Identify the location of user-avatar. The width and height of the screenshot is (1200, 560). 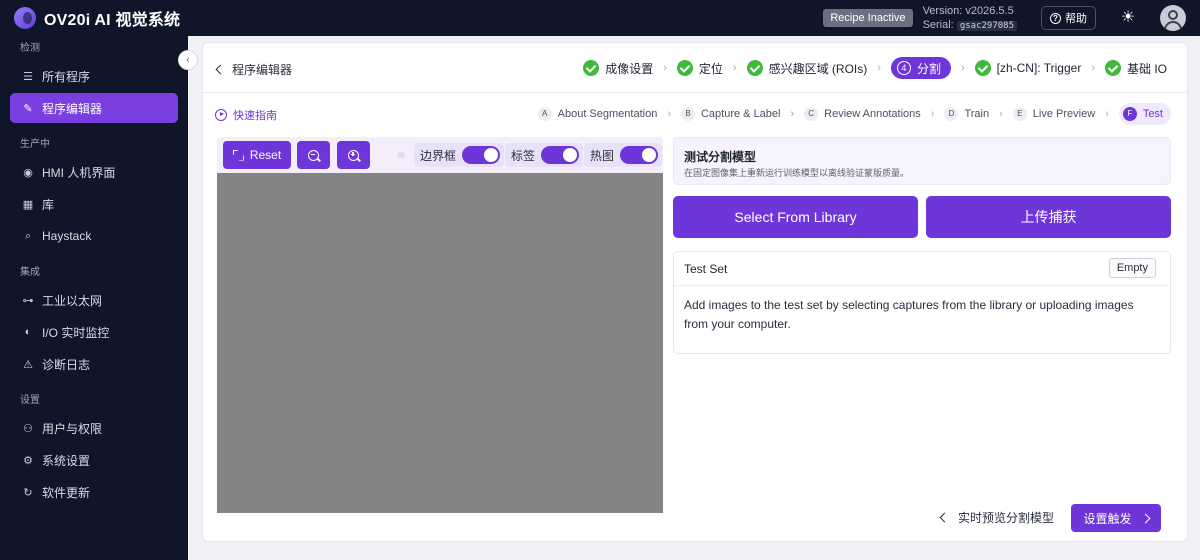
(1173, 18).